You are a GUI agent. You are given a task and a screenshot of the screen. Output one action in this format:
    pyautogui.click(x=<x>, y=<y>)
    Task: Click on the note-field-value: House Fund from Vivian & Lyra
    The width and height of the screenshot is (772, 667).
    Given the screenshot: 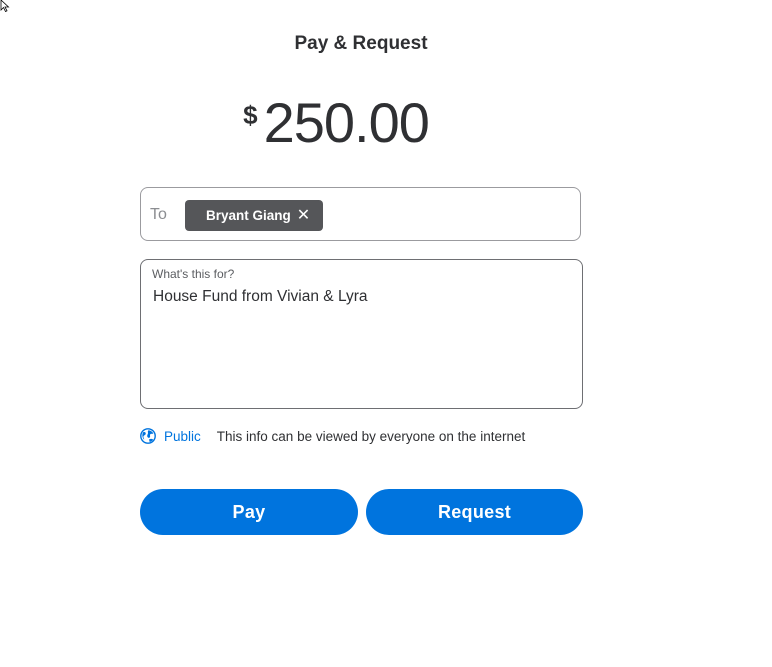 What is the action you would take?
    pyautogui.click(x=260, y=297)
    